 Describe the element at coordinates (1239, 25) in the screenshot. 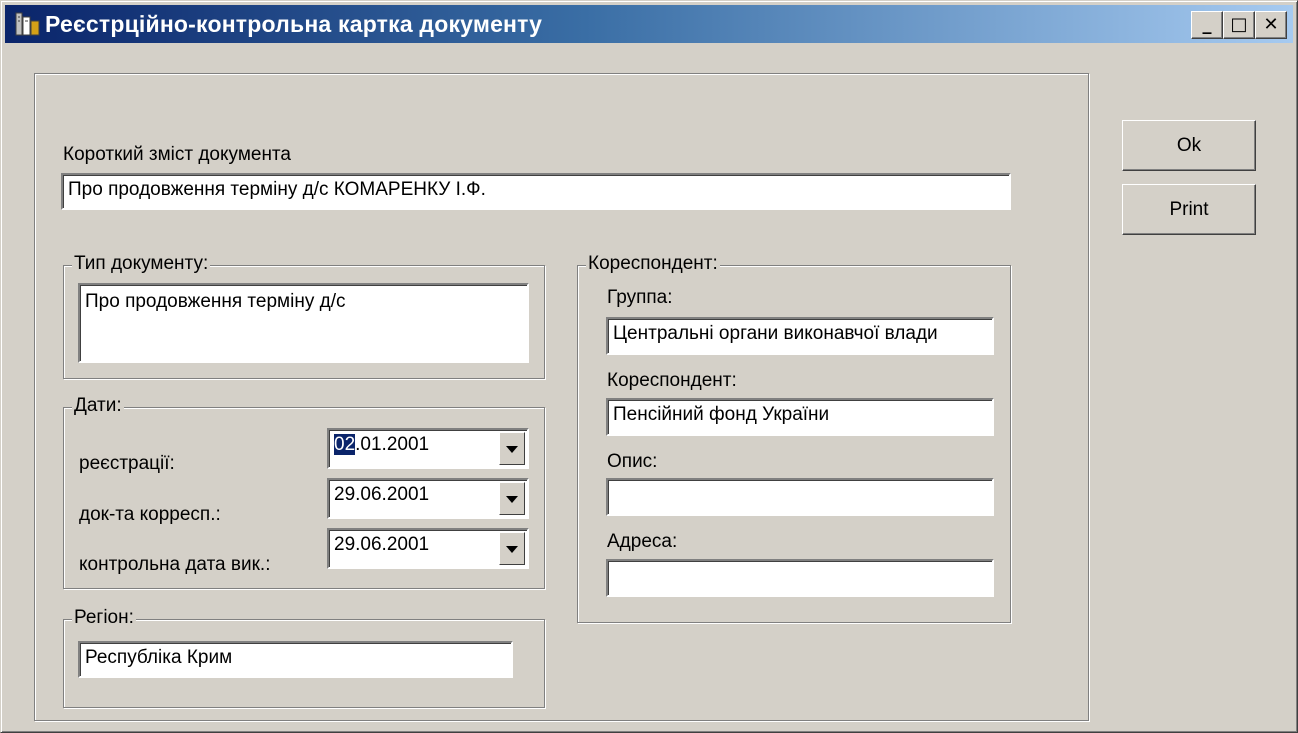

I see `maximize-button: □` at that location.